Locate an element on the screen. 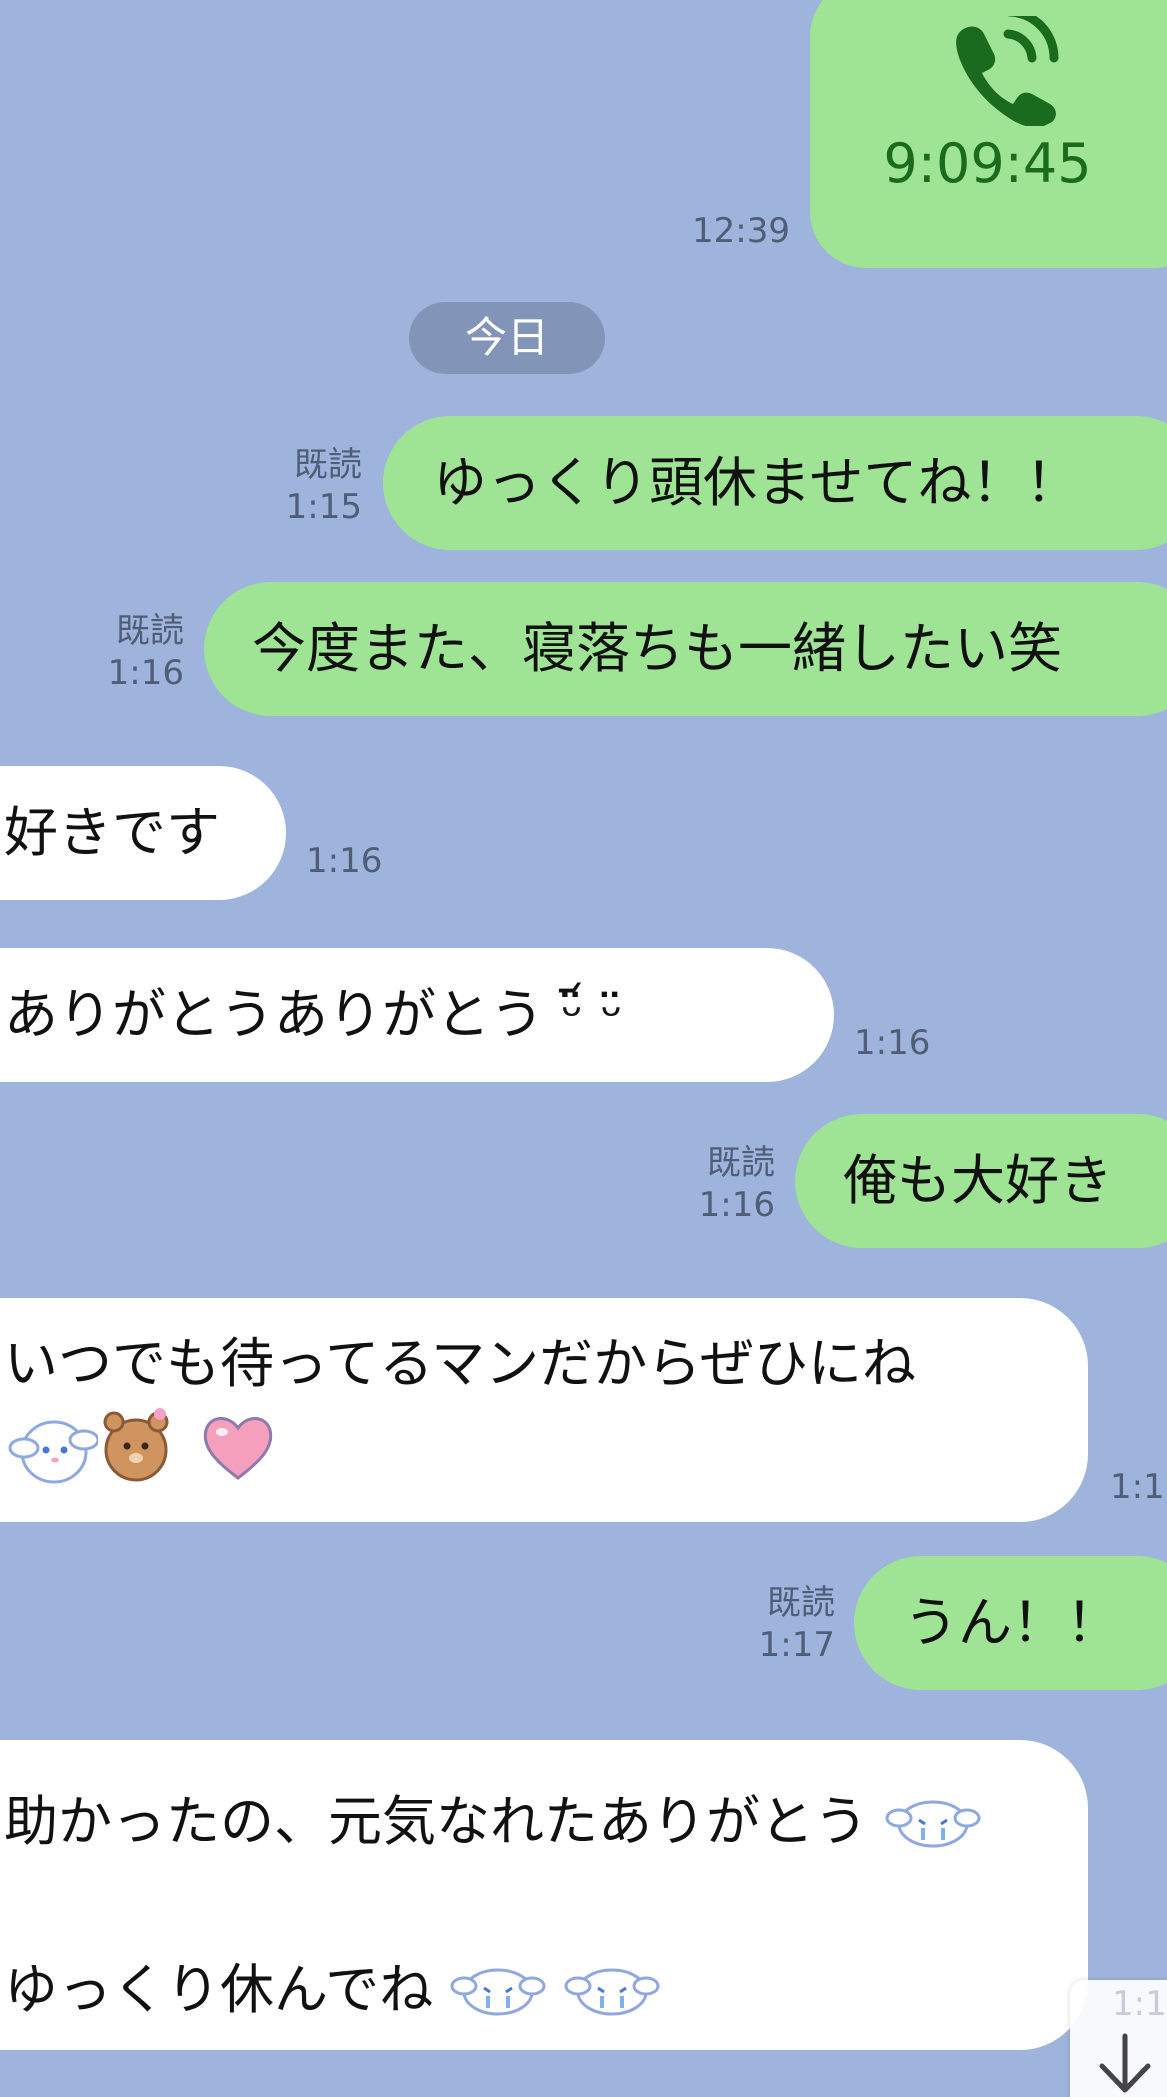 The image size is (1167, 2097). call-duration: 9:09:45 is located at coordinates (987, 163).